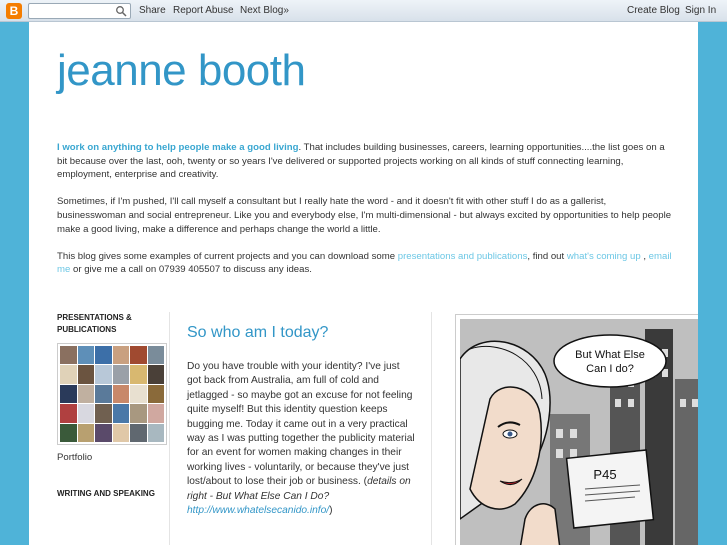 The image size is (727, 545). I want to click on search-box, so click(79, 11).